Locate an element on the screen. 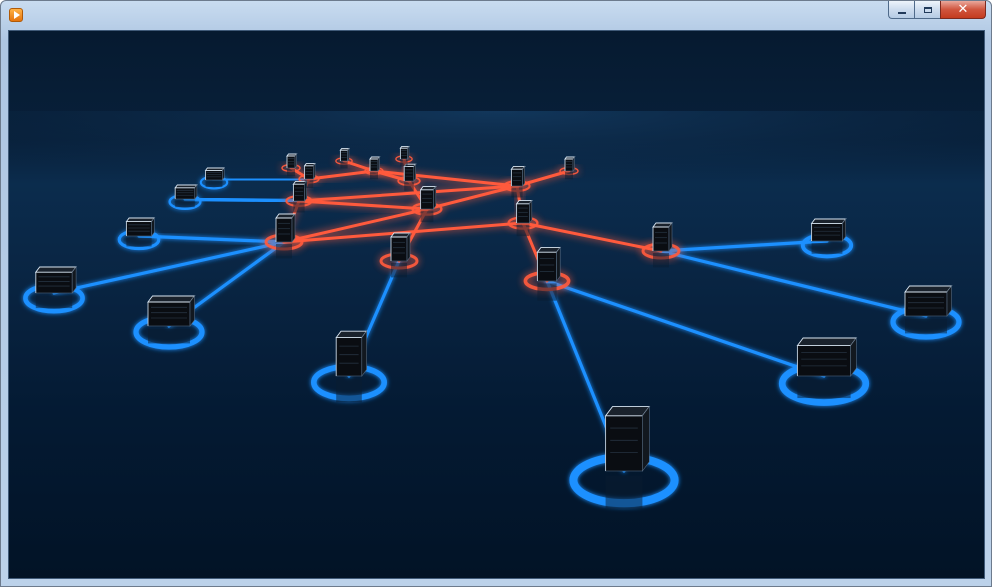  maximize-button is located at coordinates (927, 10).